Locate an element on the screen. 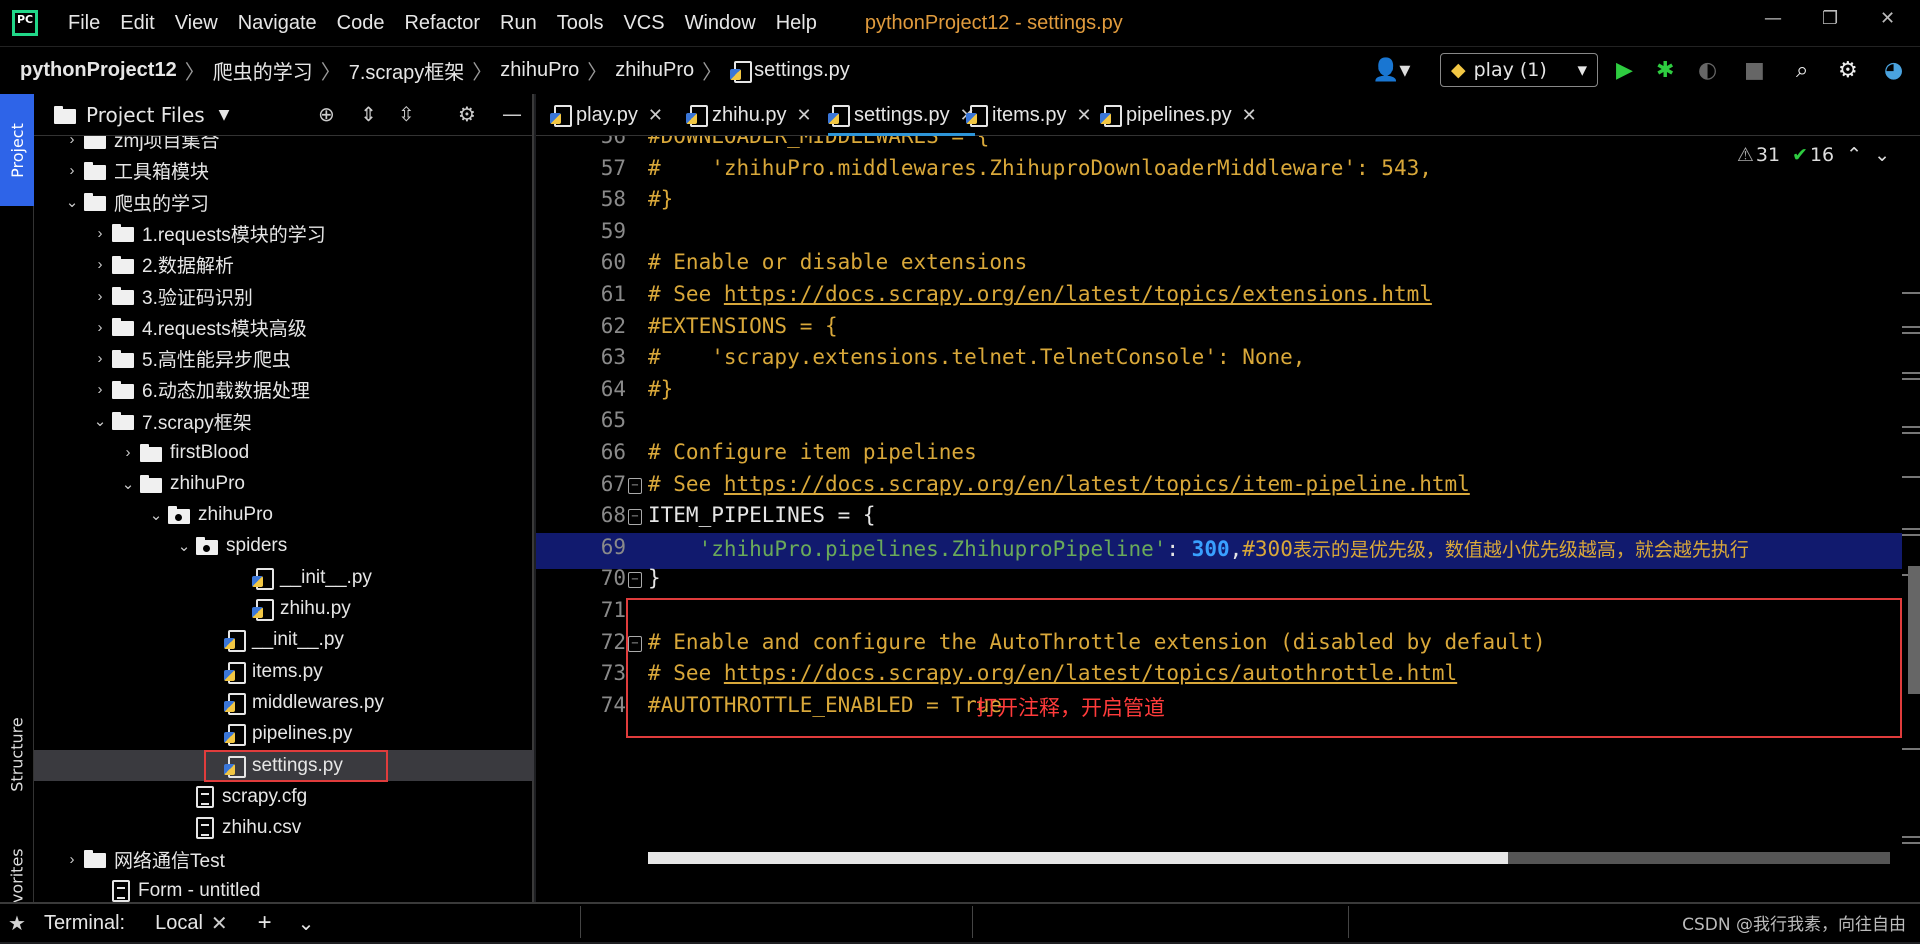 Image resolution: width=1920 pixels, height=944 pixels. project-view-select: Project Files is located at coordinates (145, 115).